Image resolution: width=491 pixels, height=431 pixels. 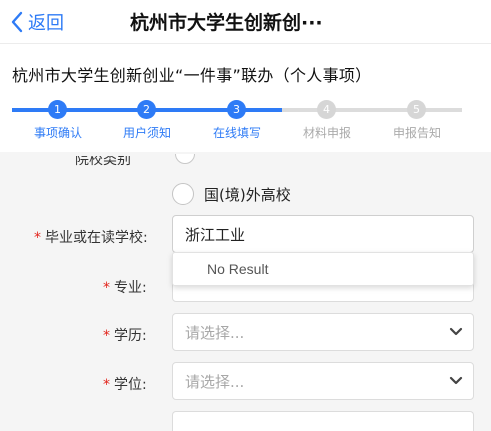 I want to click on degree-label-text: 学位:, so click(x=130, y=385).